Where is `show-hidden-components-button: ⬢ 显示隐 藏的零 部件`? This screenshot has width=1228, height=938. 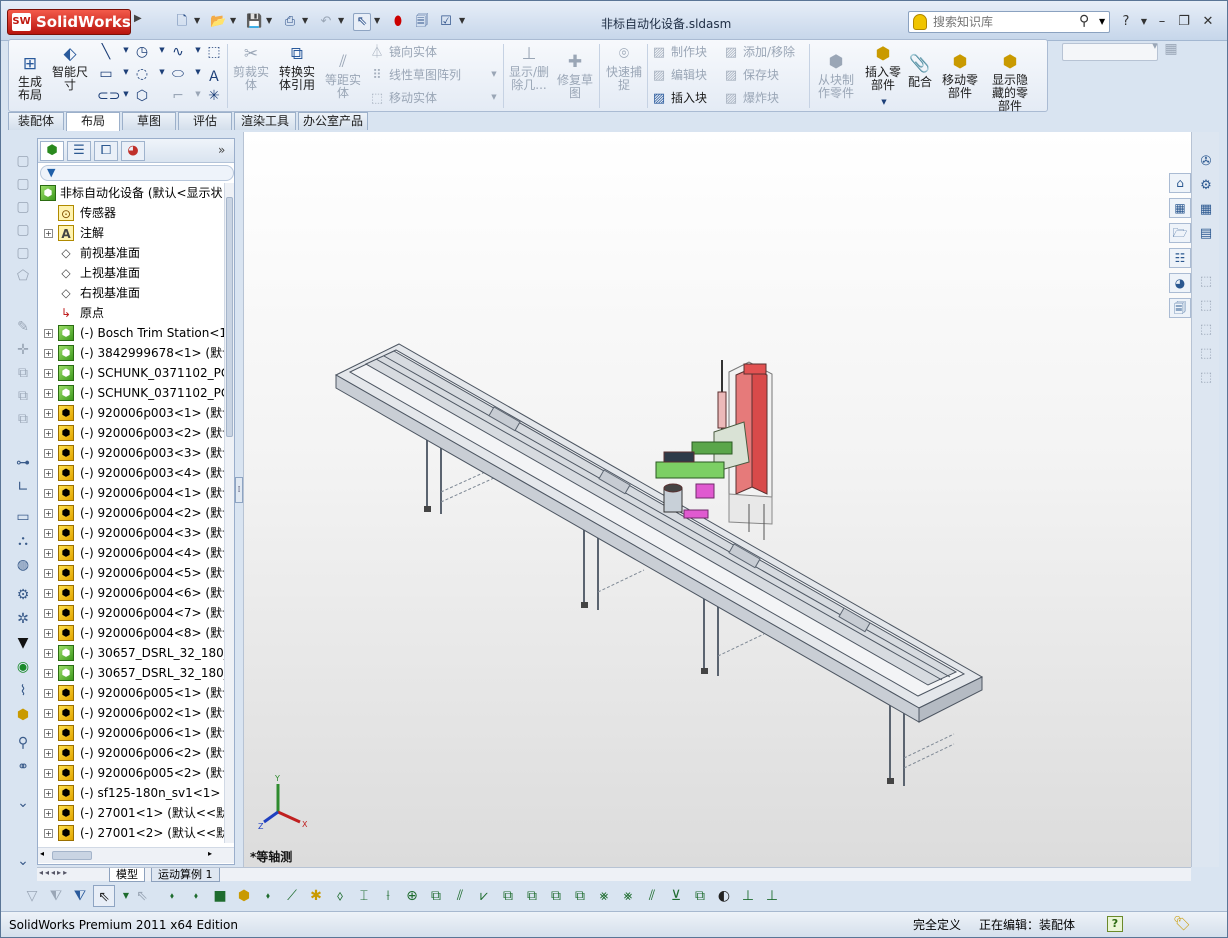 show-hidden-components-button: ⬢ 显示隐 藏的零 部件 is located at coordinates (1010, 82).